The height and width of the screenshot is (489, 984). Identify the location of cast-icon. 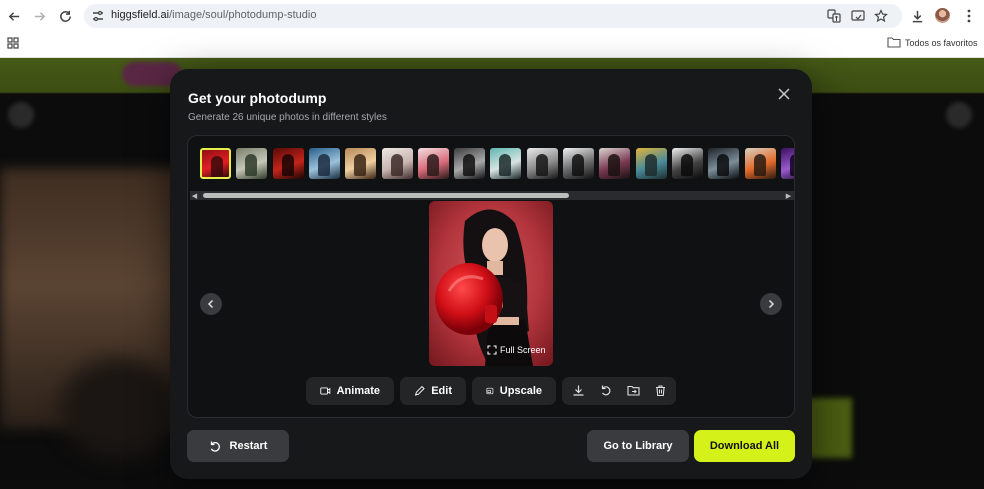
(858, 16).